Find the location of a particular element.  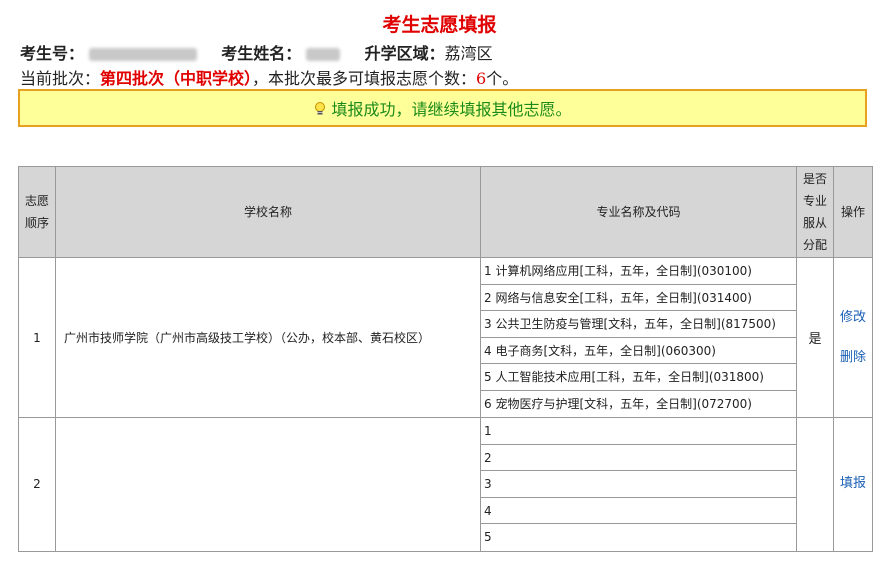

name-redacted is located at coordinates (323, 54).